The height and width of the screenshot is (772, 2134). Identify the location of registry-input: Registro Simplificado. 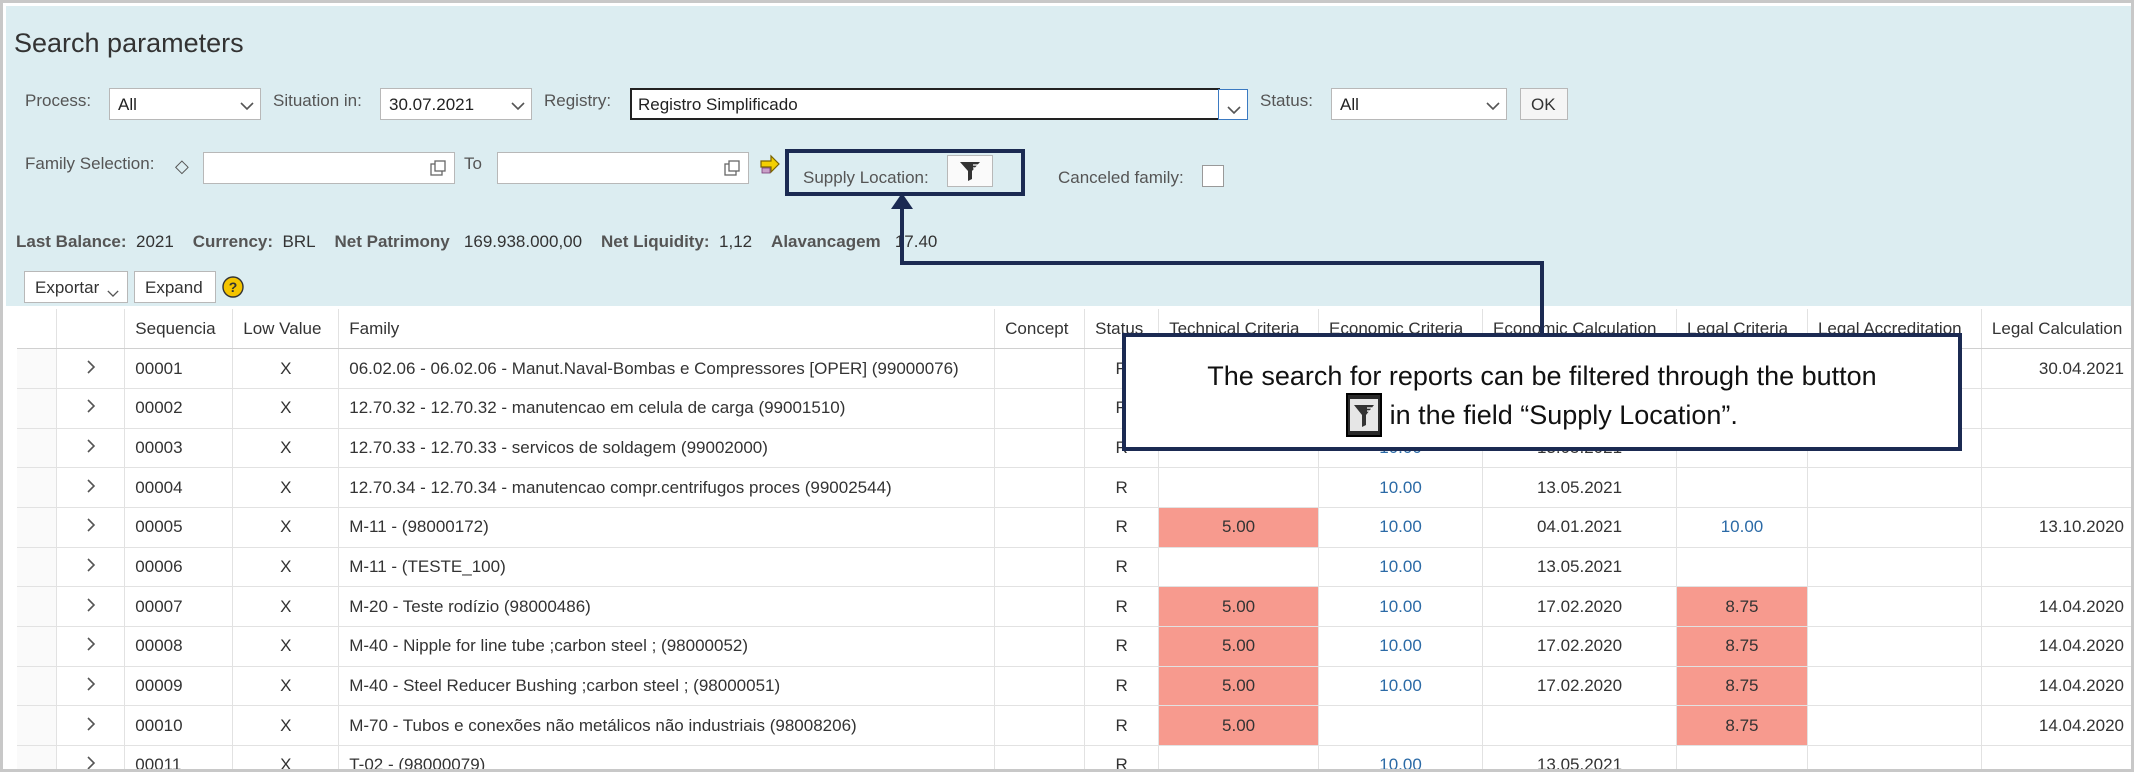
(925, 104).